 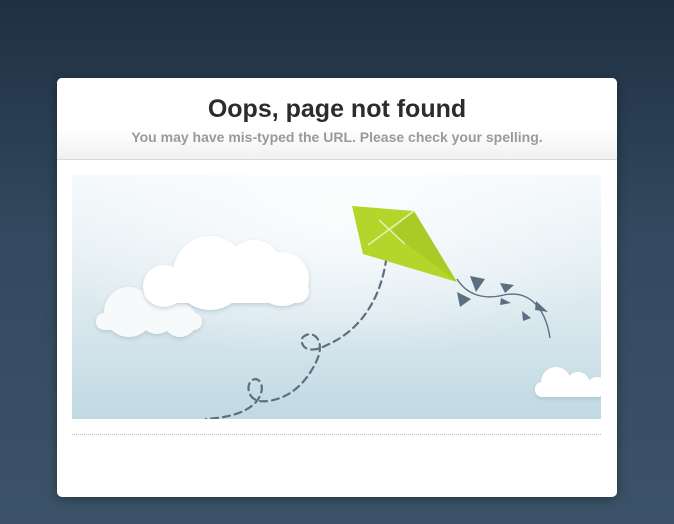 What do you see at coordinates (336, 434) in the screenshot?
I see `content-divider` at bounding box center [336, 434].